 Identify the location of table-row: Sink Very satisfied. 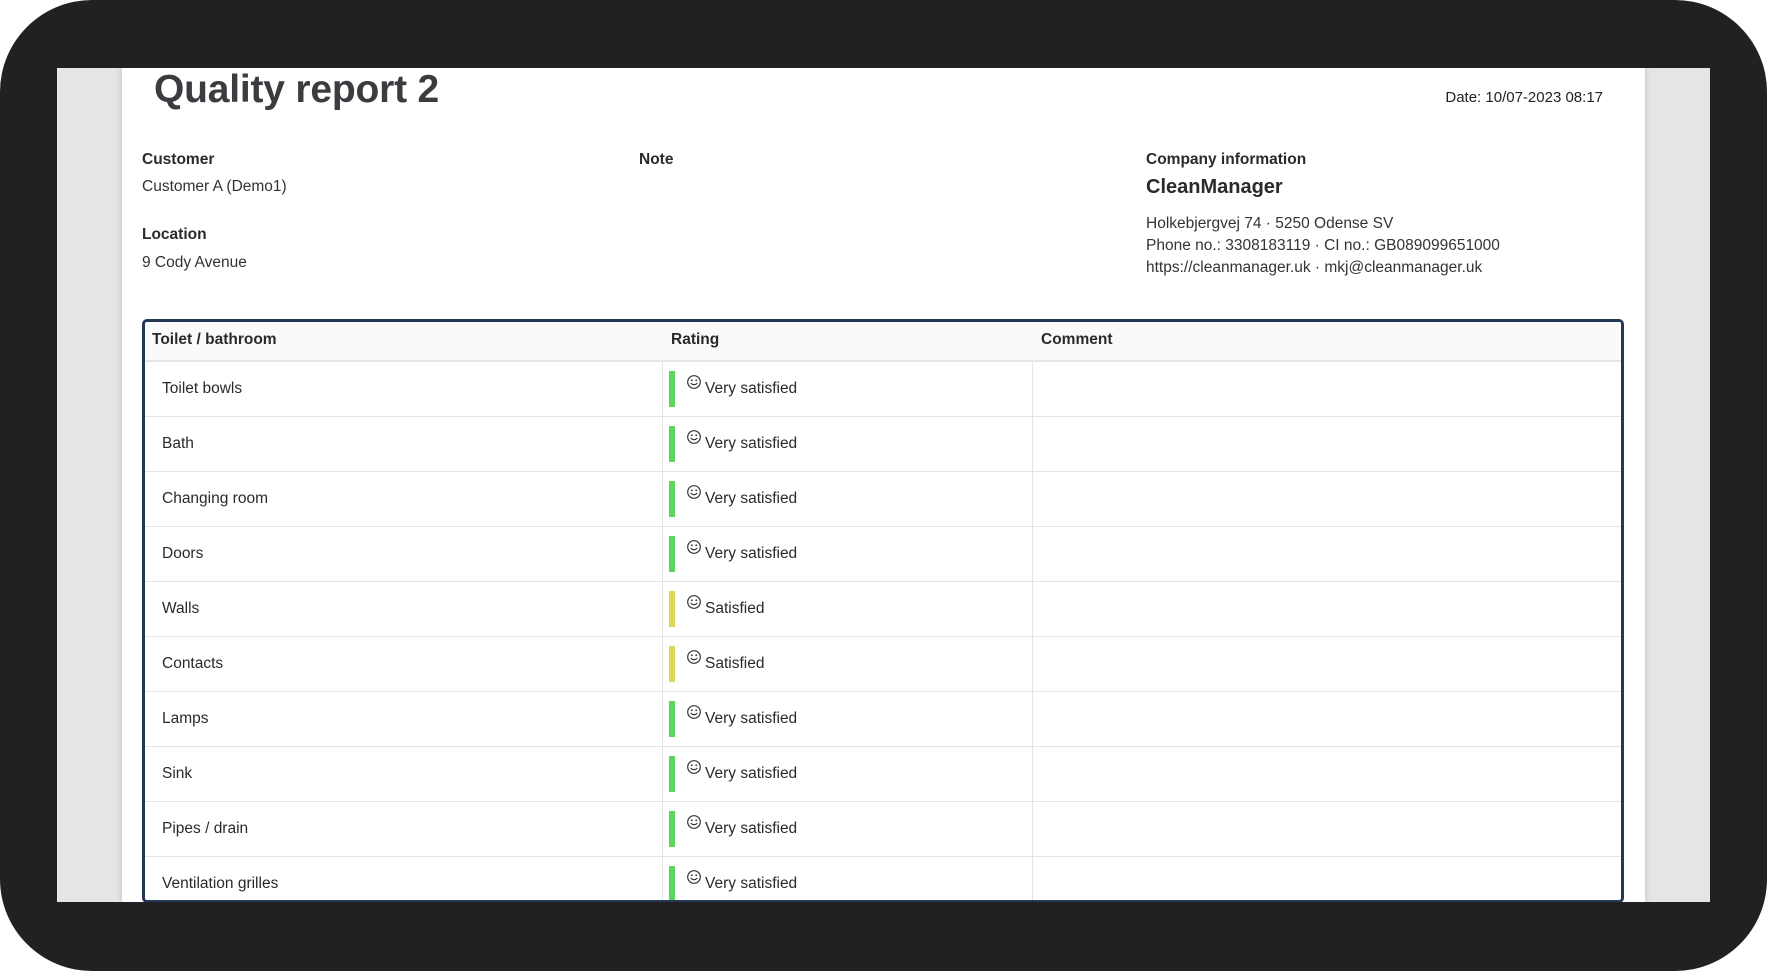
(883, 774).